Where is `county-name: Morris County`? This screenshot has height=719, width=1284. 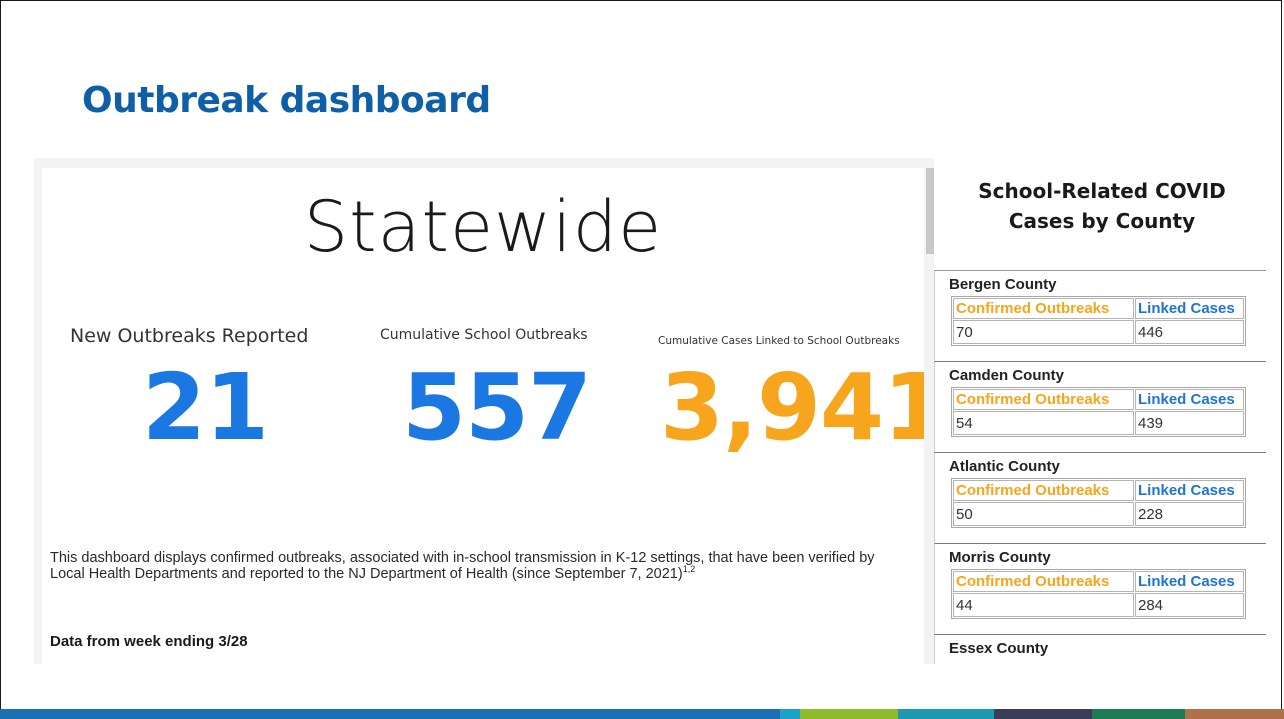 county-name: Morris County is located at coordinates (1000, 557).